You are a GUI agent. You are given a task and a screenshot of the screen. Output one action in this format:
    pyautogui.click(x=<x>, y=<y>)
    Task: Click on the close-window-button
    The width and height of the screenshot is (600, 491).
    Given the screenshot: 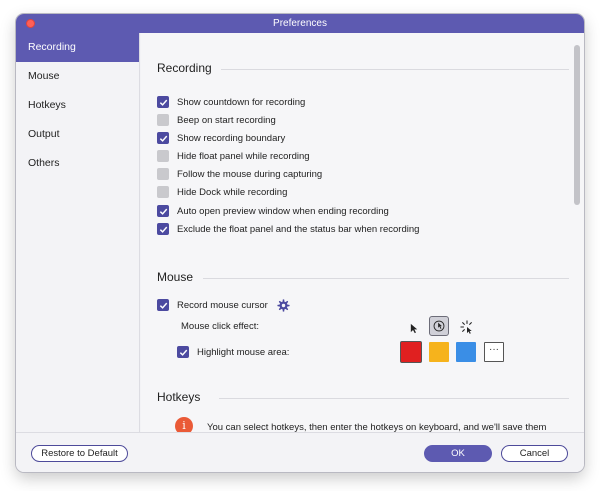 What is the action you would take?
    pyautogui.click(x=30, y=23)
    